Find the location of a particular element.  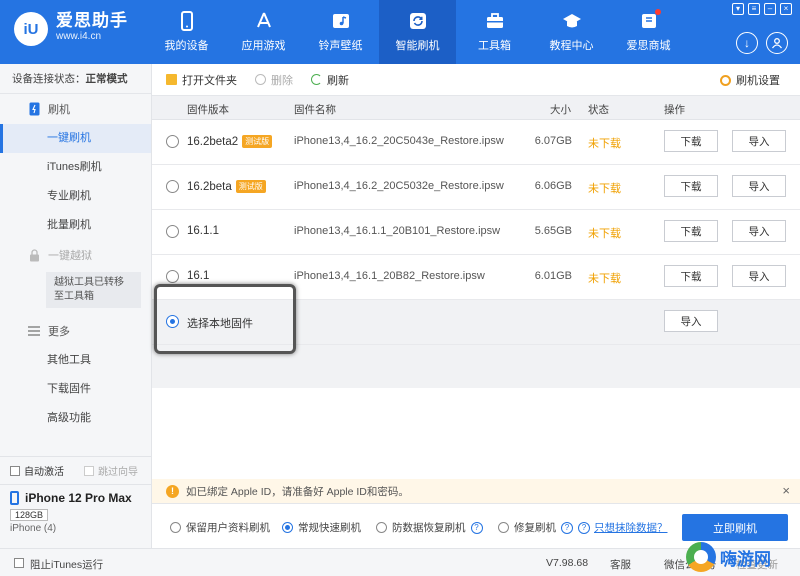

block-itunes-checkbox is located at coordinates (19, 563).